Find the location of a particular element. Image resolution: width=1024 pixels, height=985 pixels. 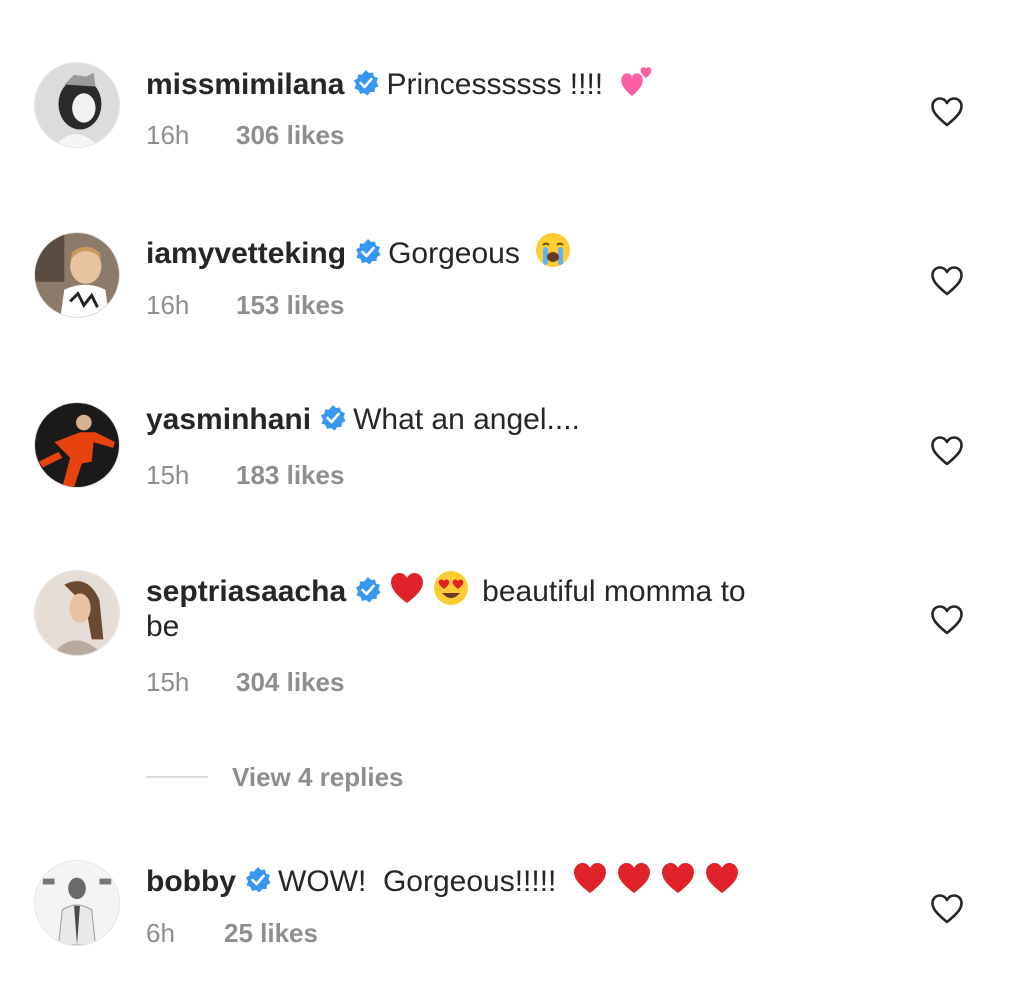

comment-likes: 153 likes is located at coordinates (290, 305).